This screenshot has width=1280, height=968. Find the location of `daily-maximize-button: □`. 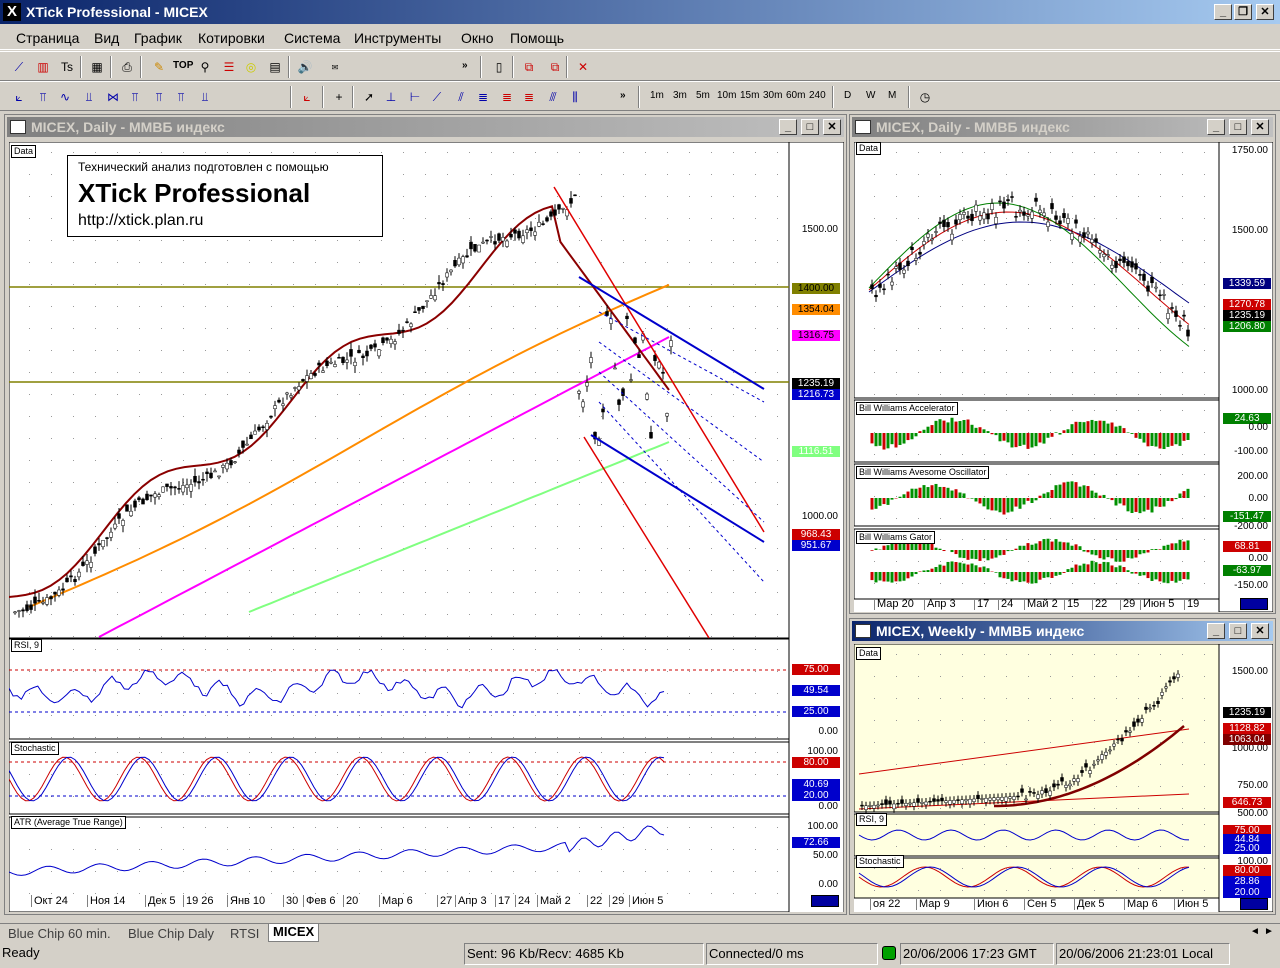

daily-maximize-button: □ is located at coordinates (1238, 127).